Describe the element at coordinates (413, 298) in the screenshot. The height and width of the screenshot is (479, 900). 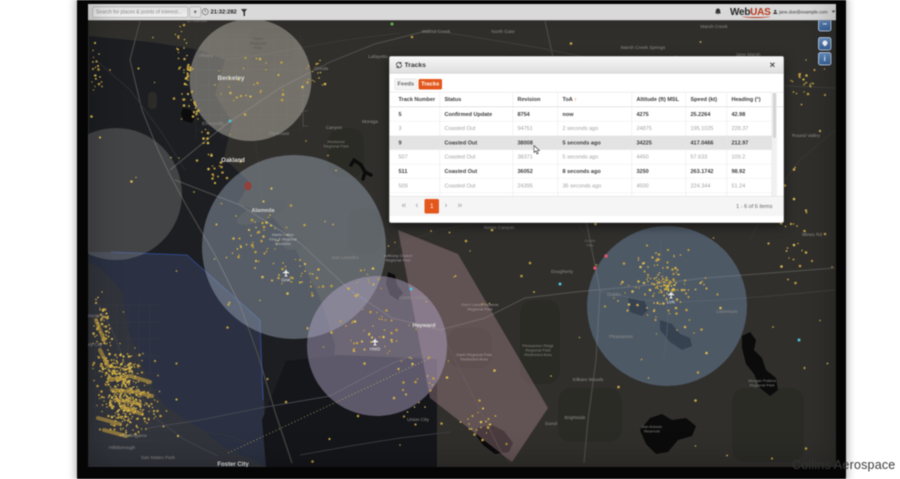
I see `svg-text: Castro Valley` at that location.